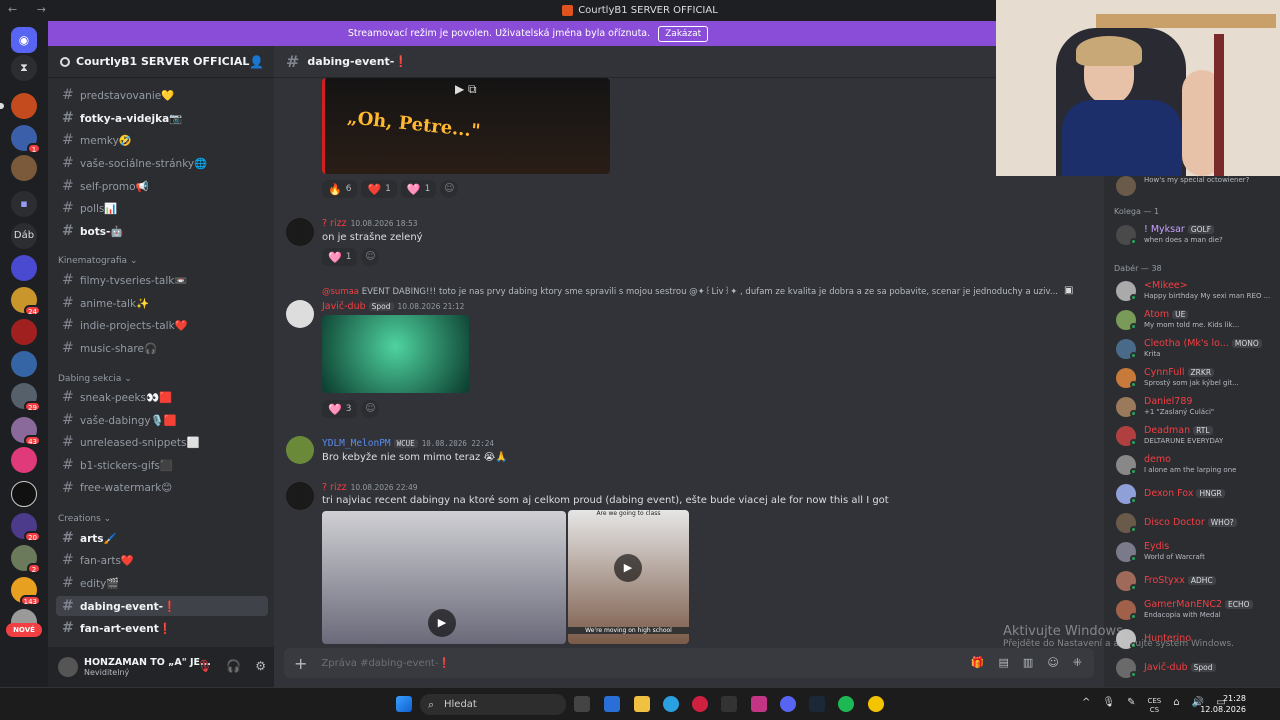 This screenshot has width=1280, height=720. What do you see at coordinates (1052, 662) in the screenshot?
I see `emoji-icon: ☺` at bounding box center [1052, 662].